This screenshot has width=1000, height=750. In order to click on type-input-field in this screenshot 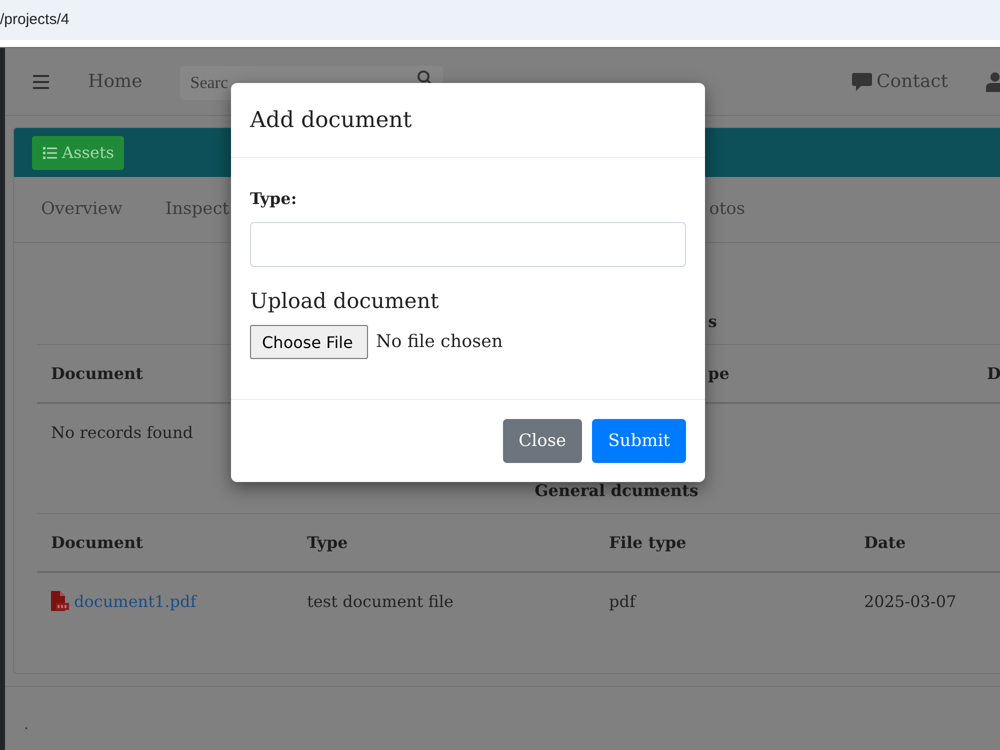, I will do `click(468, 244)`.